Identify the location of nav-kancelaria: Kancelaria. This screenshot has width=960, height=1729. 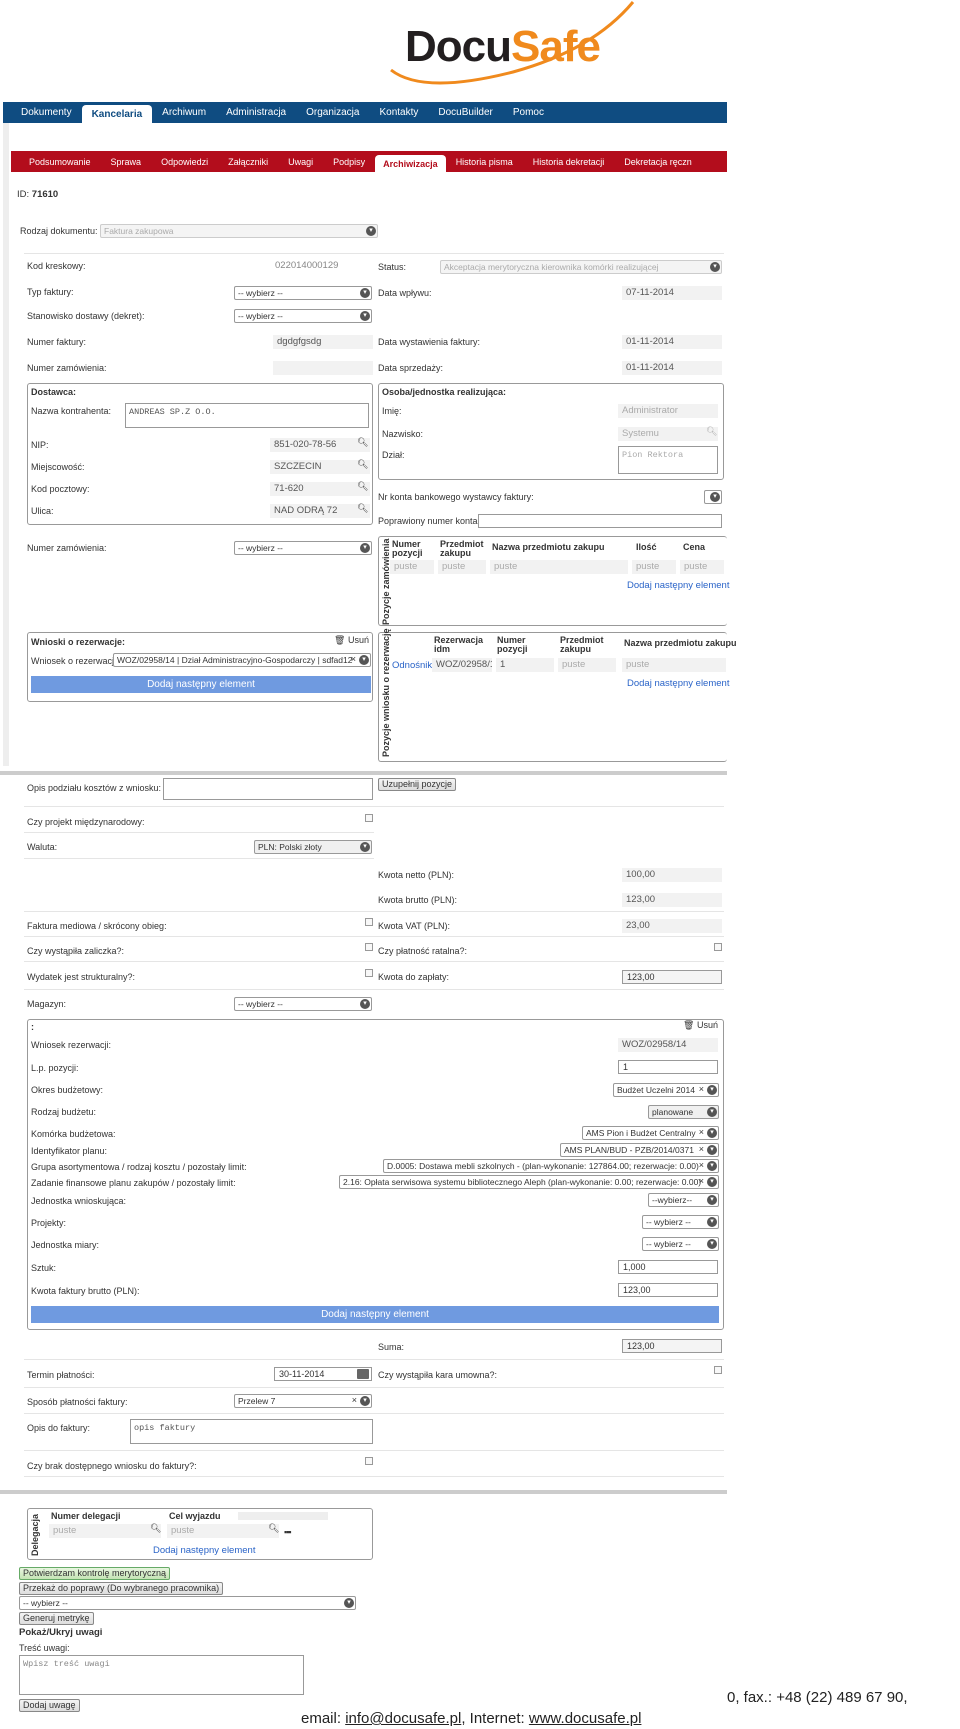
(117, 114).